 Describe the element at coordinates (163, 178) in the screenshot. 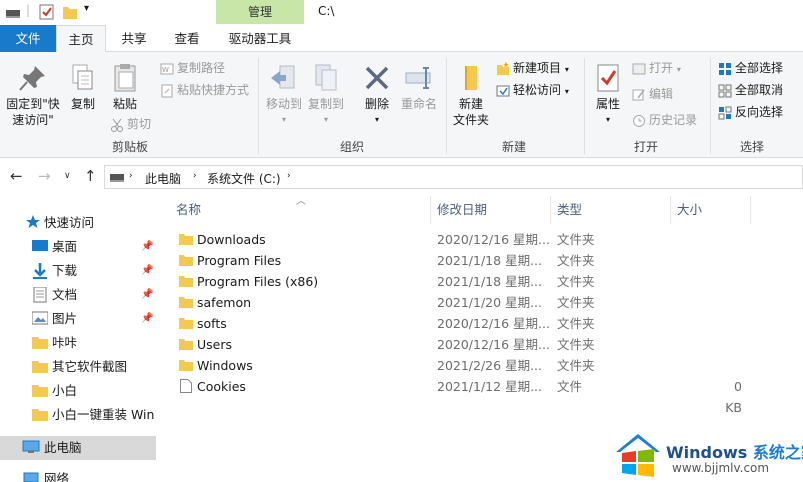

I see `breadcrumb-this-pc: 此电脑` at that location.